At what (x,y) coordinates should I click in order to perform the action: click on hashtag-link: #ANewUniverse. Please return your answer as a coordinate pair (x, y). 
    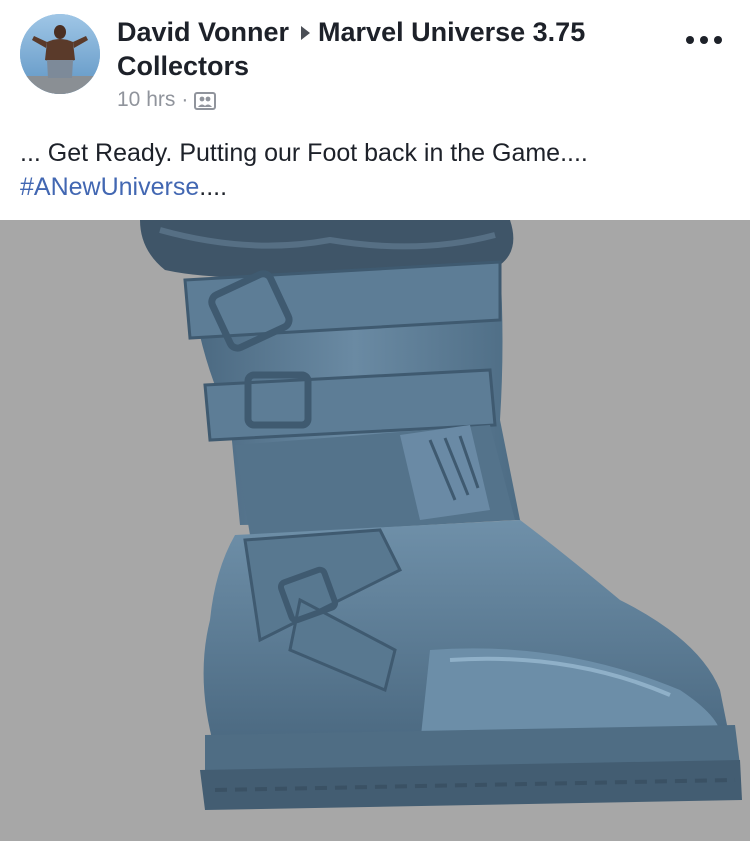
    Looking at the image, I should click on (109, 187).